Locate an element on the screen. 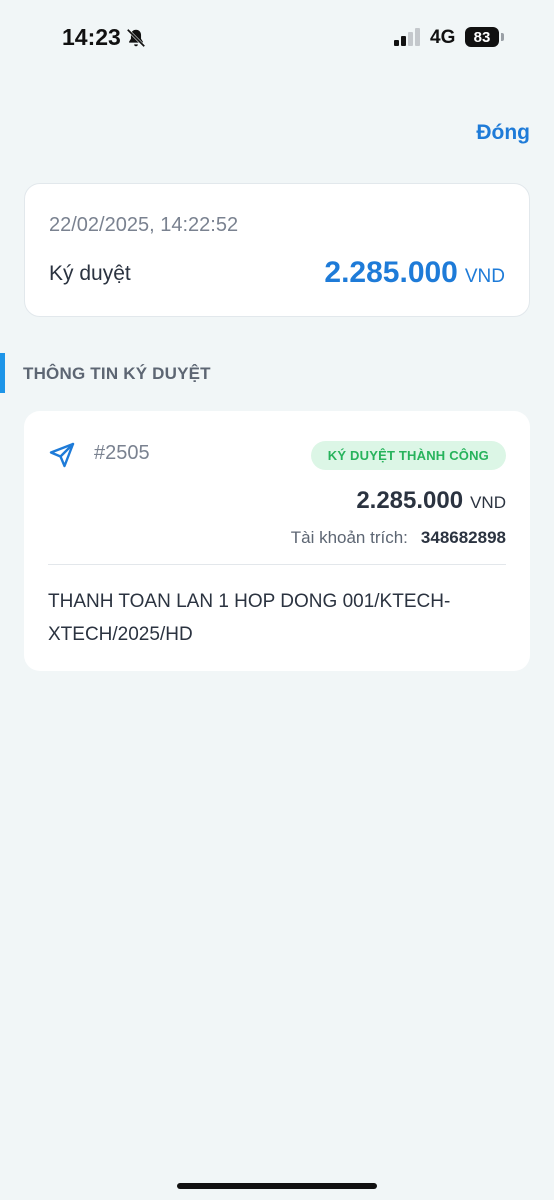 Image resolution: width=554 pixels, height=1200 pixels. detail-amount: 2.285.000 VND is located at coordinates (431, 501).